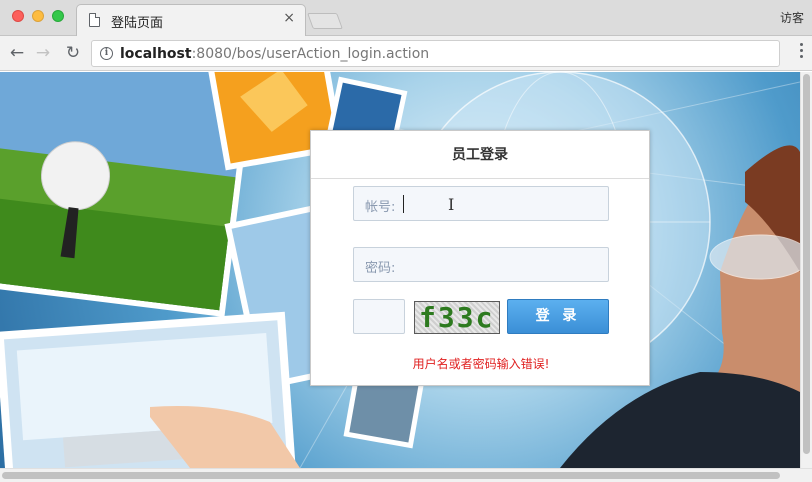  What do you see at coordinates (17, 53) in the screenshot?
I see `back-arrow-icon: ←` at bounding box center [17, 53].